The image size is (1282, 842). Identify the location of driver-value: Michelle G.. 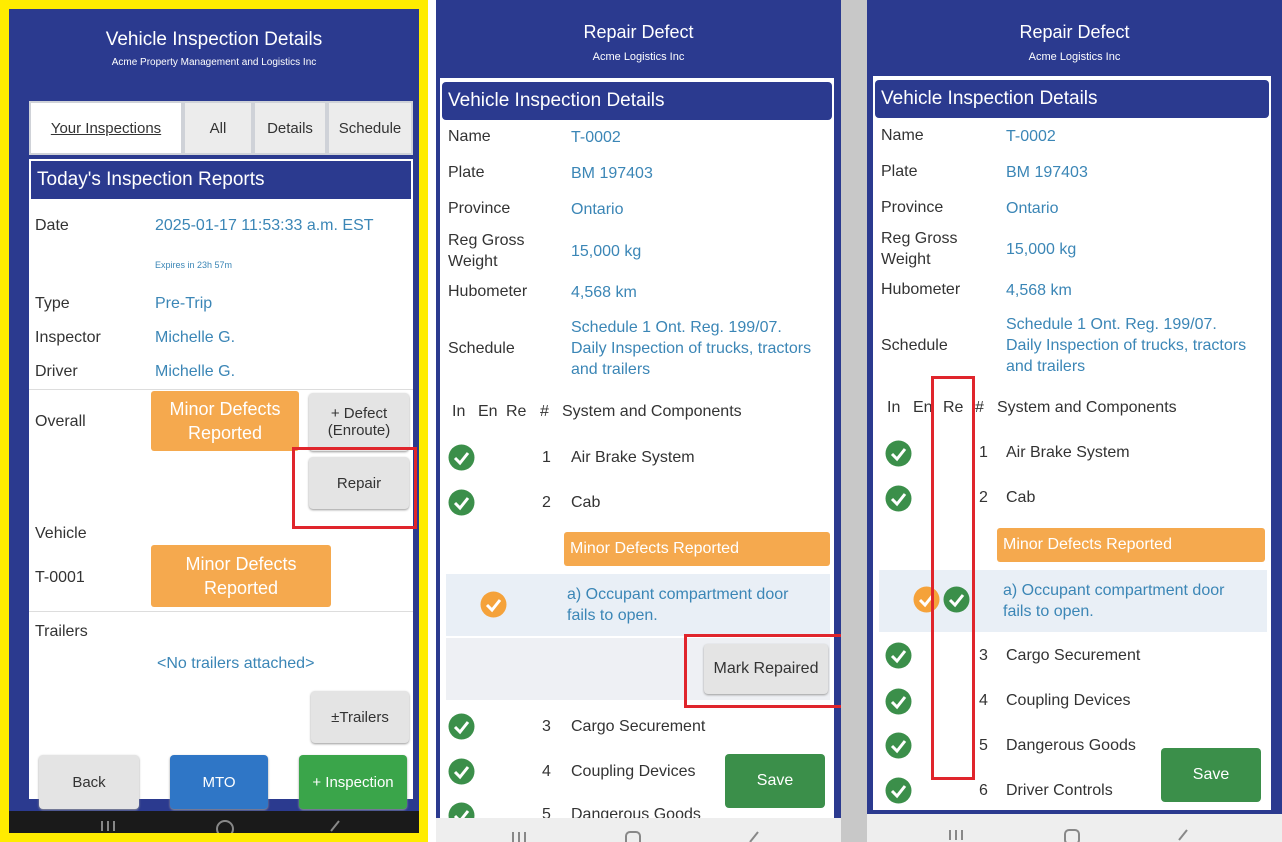
(195, 371).